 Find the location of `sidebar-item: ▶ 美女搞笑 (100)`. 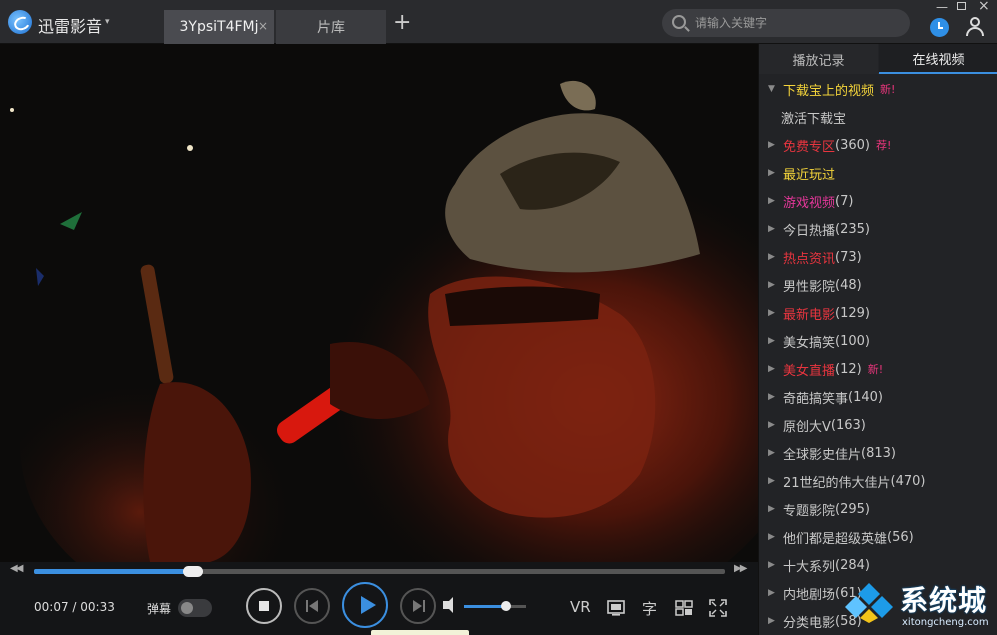

sidebar-item: ▶ 美女搞笑 (100) is located at coordinates (878, 341).